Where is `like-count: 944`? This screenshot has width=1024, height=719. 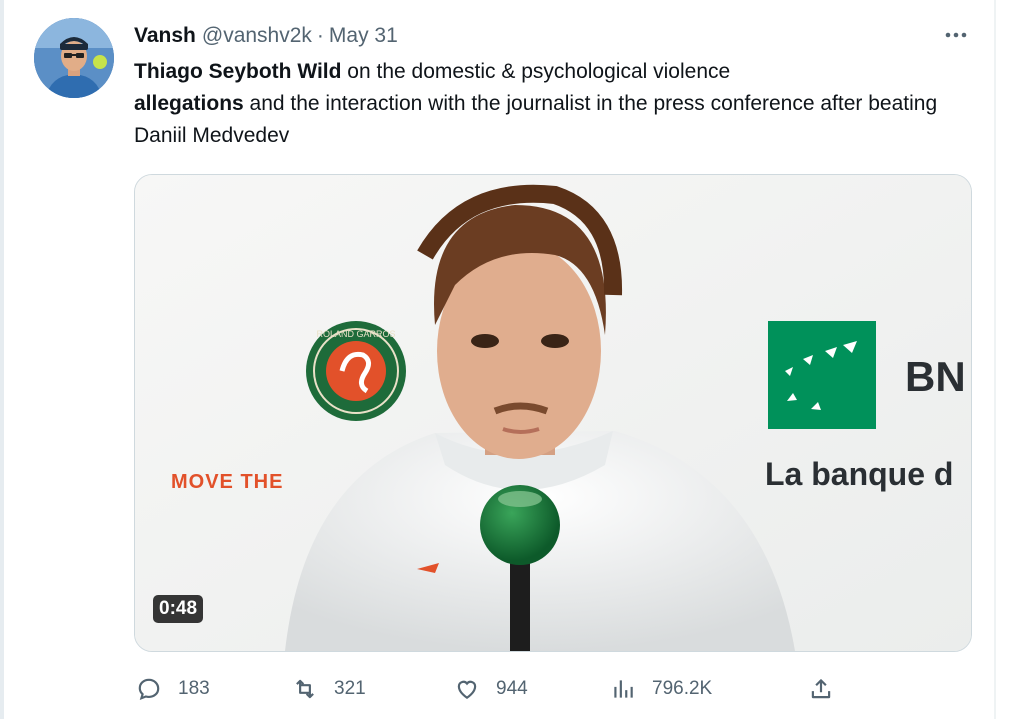
like-count: 944 is located at coordinates (512, 688).